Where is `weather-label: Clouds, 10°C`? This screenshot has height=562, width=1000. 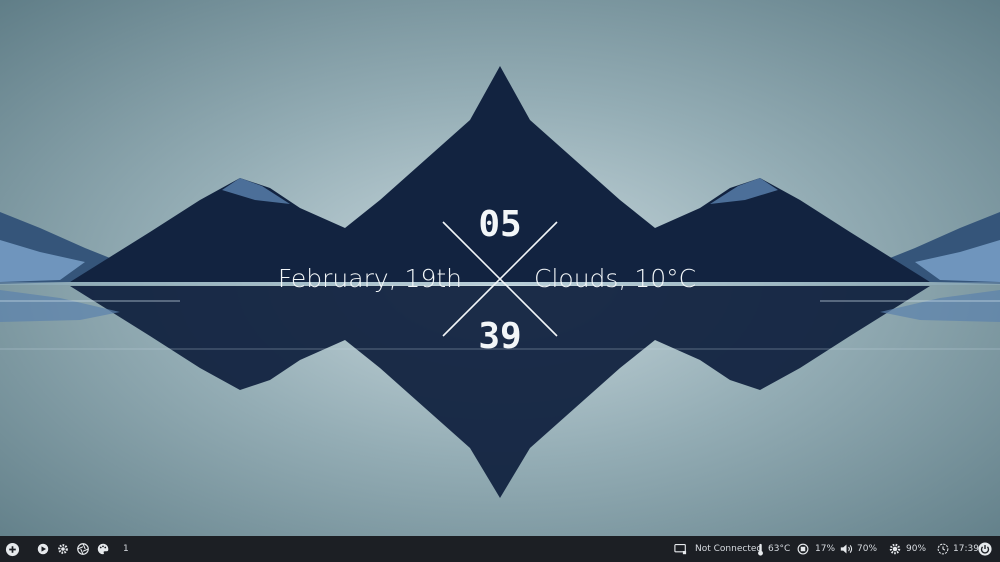 weather-label: Clouds, 10°C is located at coordinates (615, 278).